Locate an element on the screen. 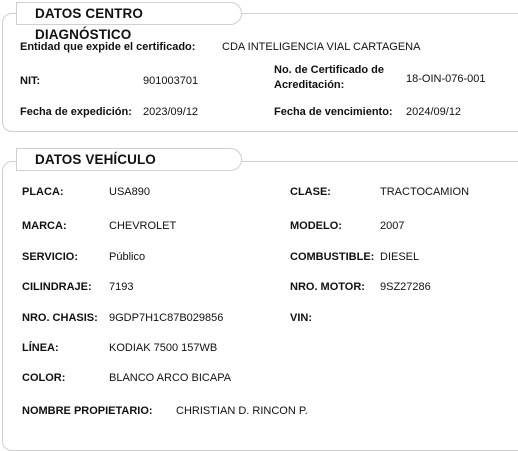  fecha-expedicion-value: 2023/09/12 is located at coordinates (171, 112).